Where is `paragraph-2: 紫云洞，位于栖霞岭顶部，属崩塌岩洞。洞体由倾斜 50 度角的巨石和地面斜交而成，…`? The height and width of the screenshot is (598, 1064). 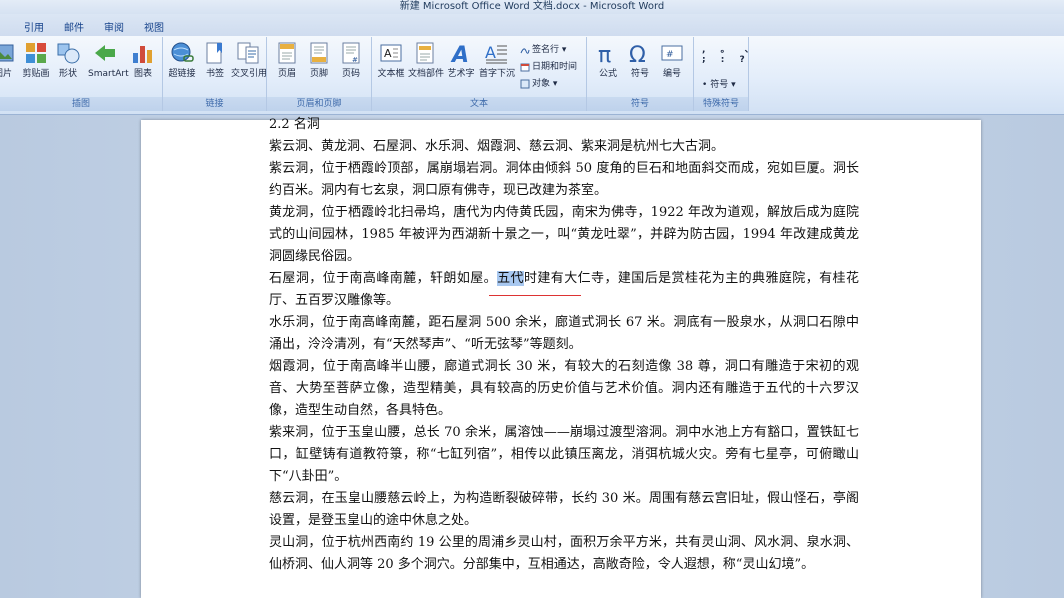 paragraph-2: 紫云洞，位于栖霞岭顶部，属崩塌岩洞。洞体由倾斜 50 度角的巨石和地面斜交而成，… is located at coordinates (564, 179).